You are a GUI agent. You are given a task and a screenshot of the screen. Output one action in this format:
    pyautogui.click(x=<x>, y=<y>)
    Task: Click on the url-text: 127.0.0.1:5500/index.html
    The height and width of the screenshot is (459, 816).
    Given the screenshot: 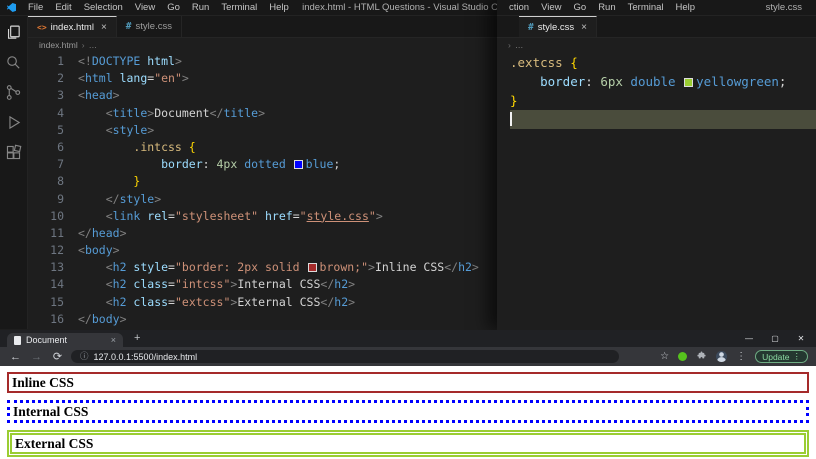 What is the action you would take?
    pyautogui.click(x=145, y=356)
    